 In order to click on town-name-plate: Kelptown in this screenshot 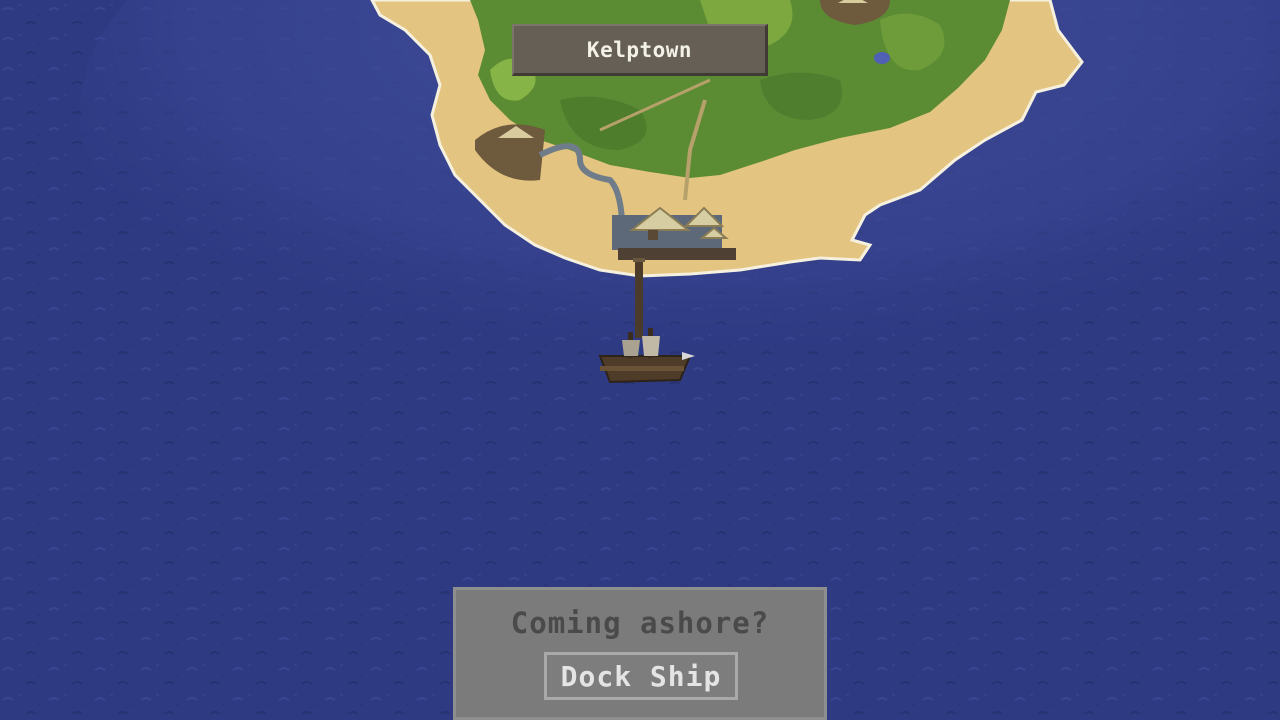, I will do `click(640, 50)`.